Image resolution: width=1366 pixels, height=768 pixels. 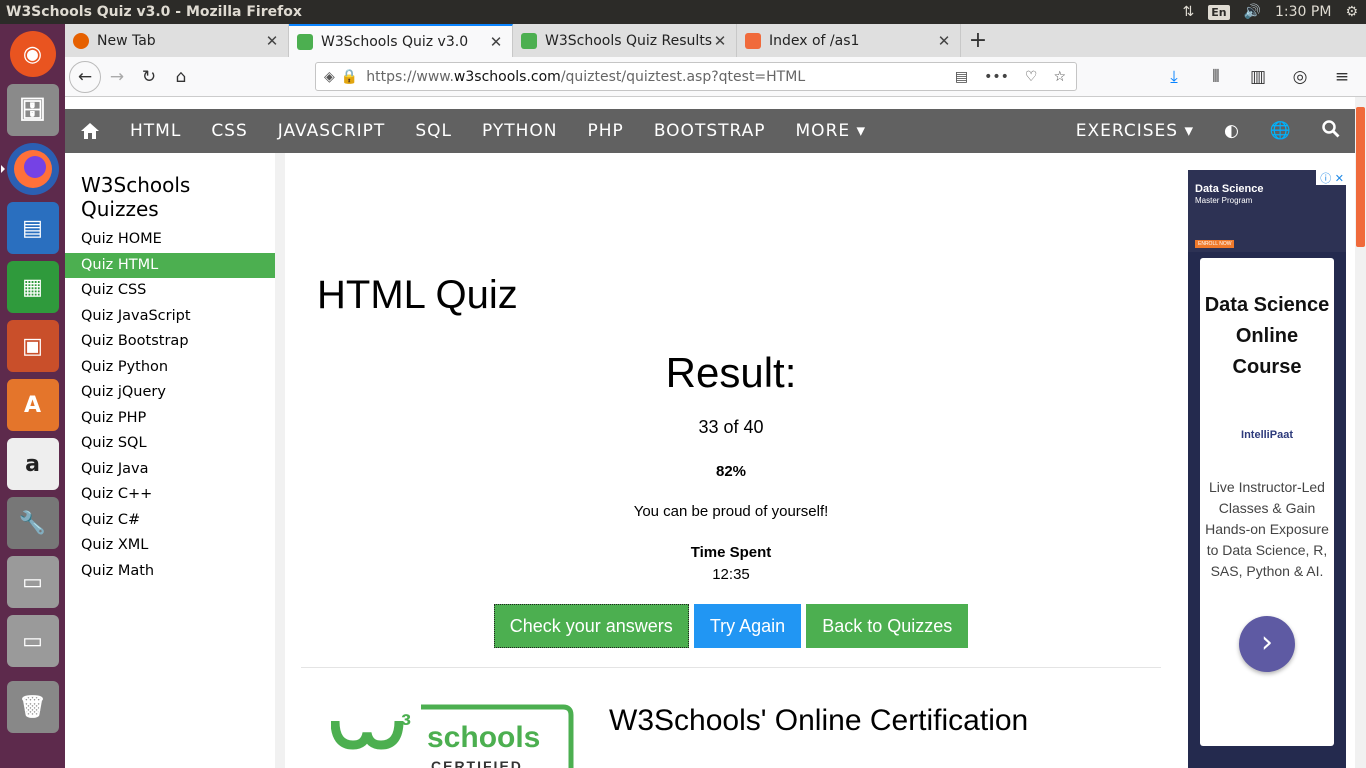 I want to click on tracking-shield-icon: ◈, so click(x=328, y=77).